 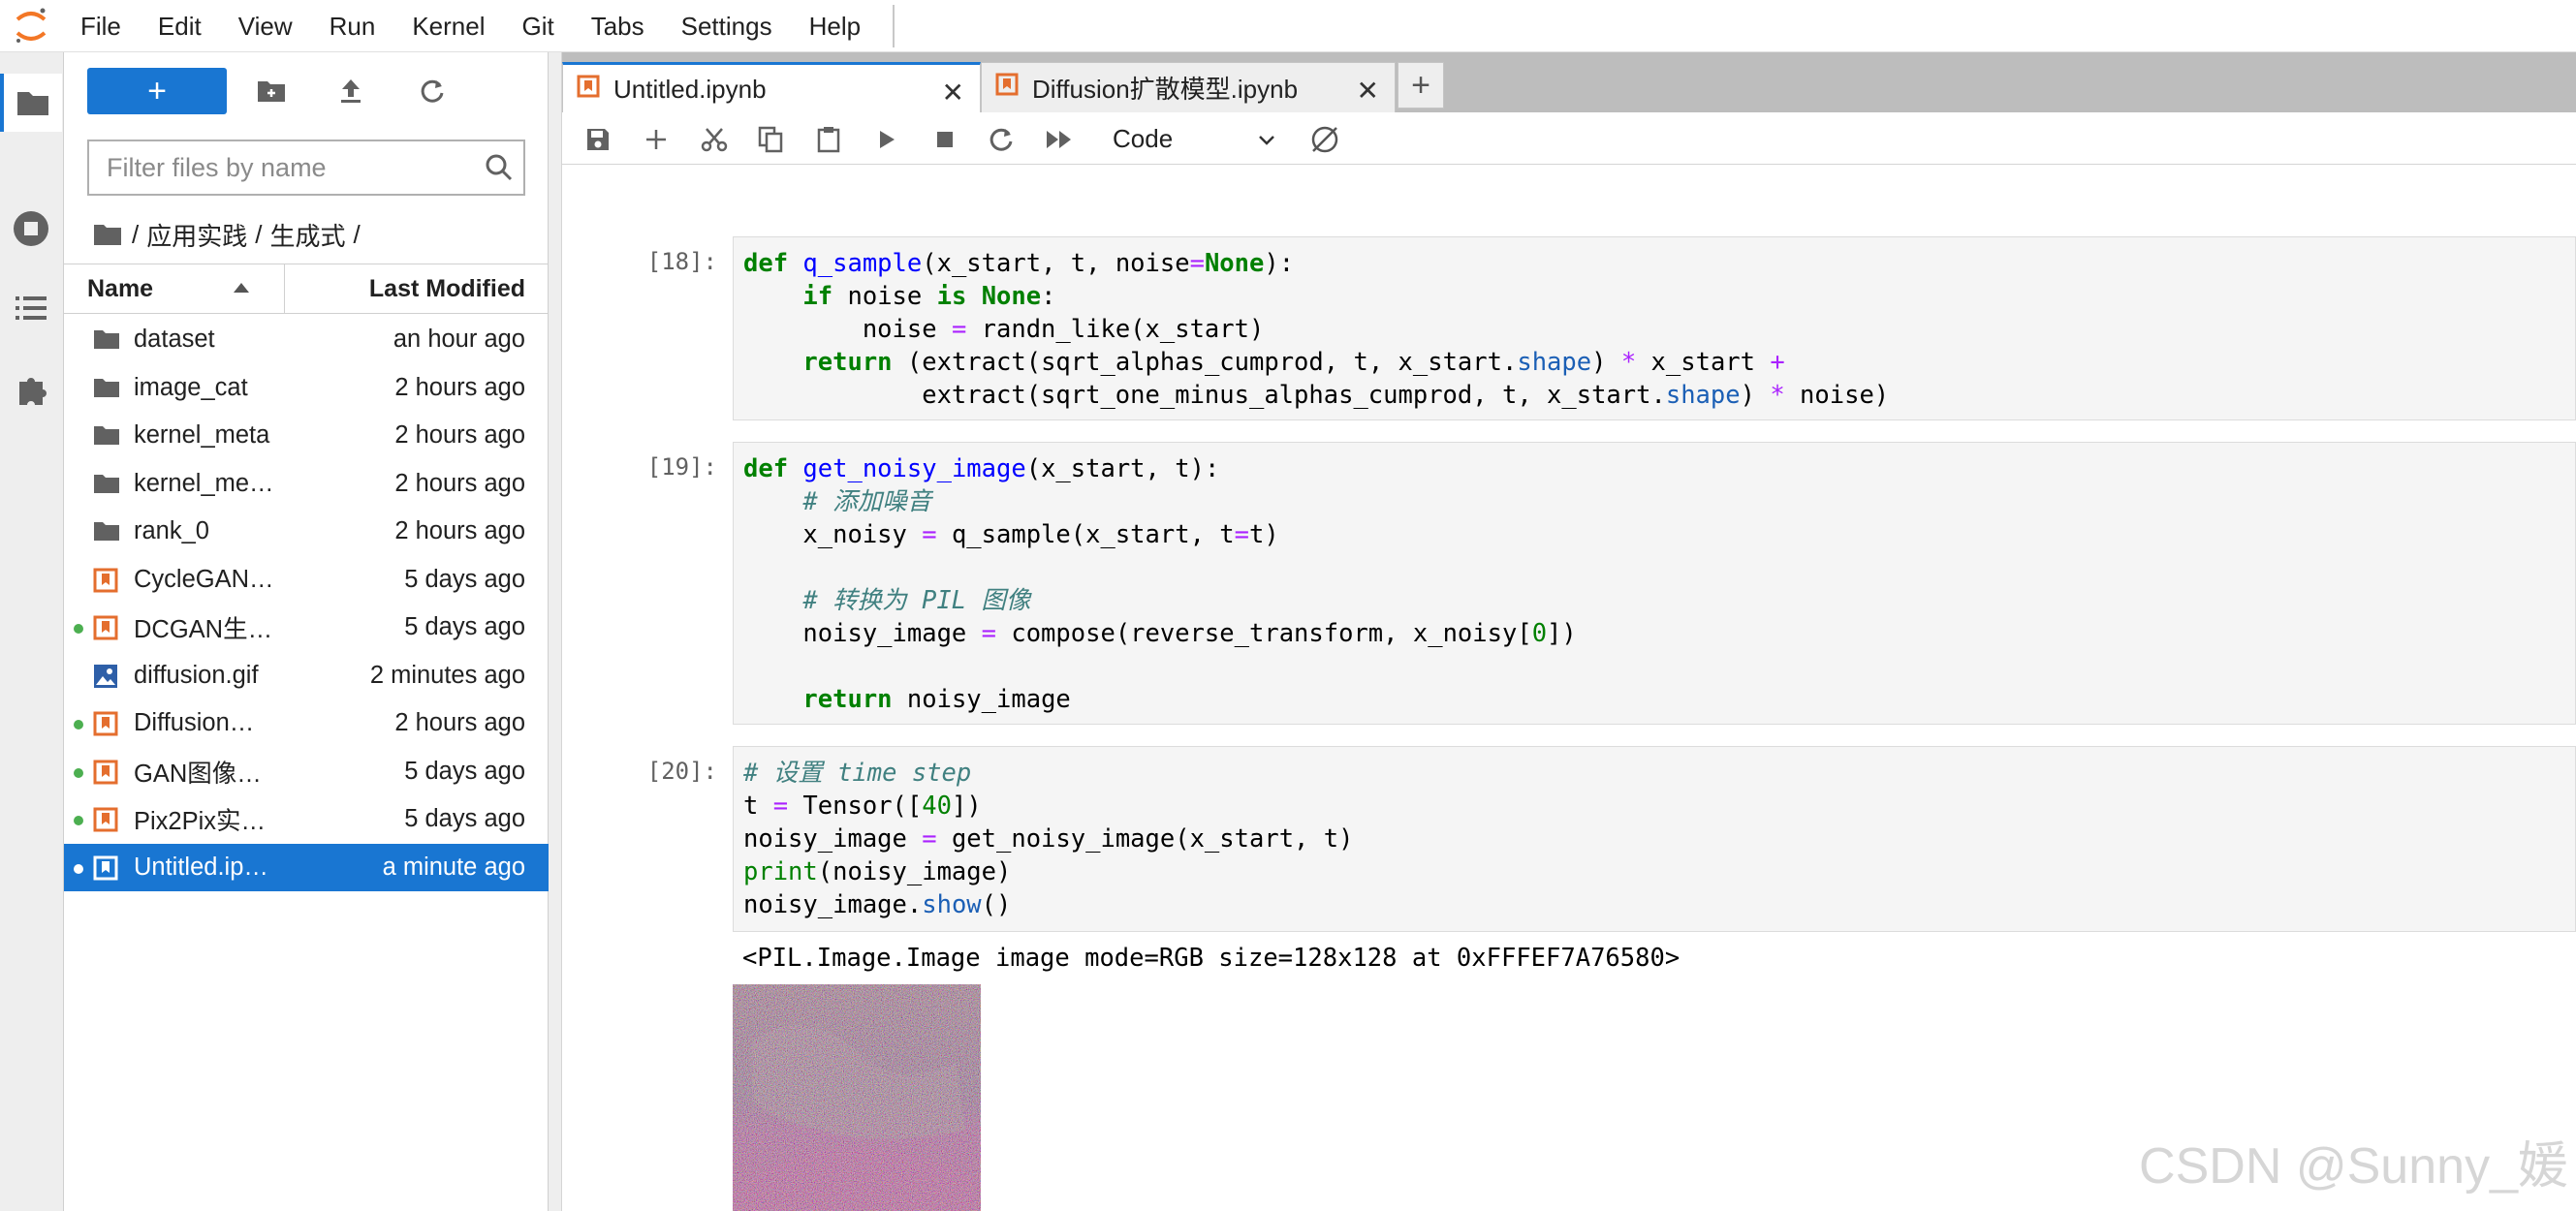 I want to click on menu-kernel: Kernel, so click(x=448, y=26).